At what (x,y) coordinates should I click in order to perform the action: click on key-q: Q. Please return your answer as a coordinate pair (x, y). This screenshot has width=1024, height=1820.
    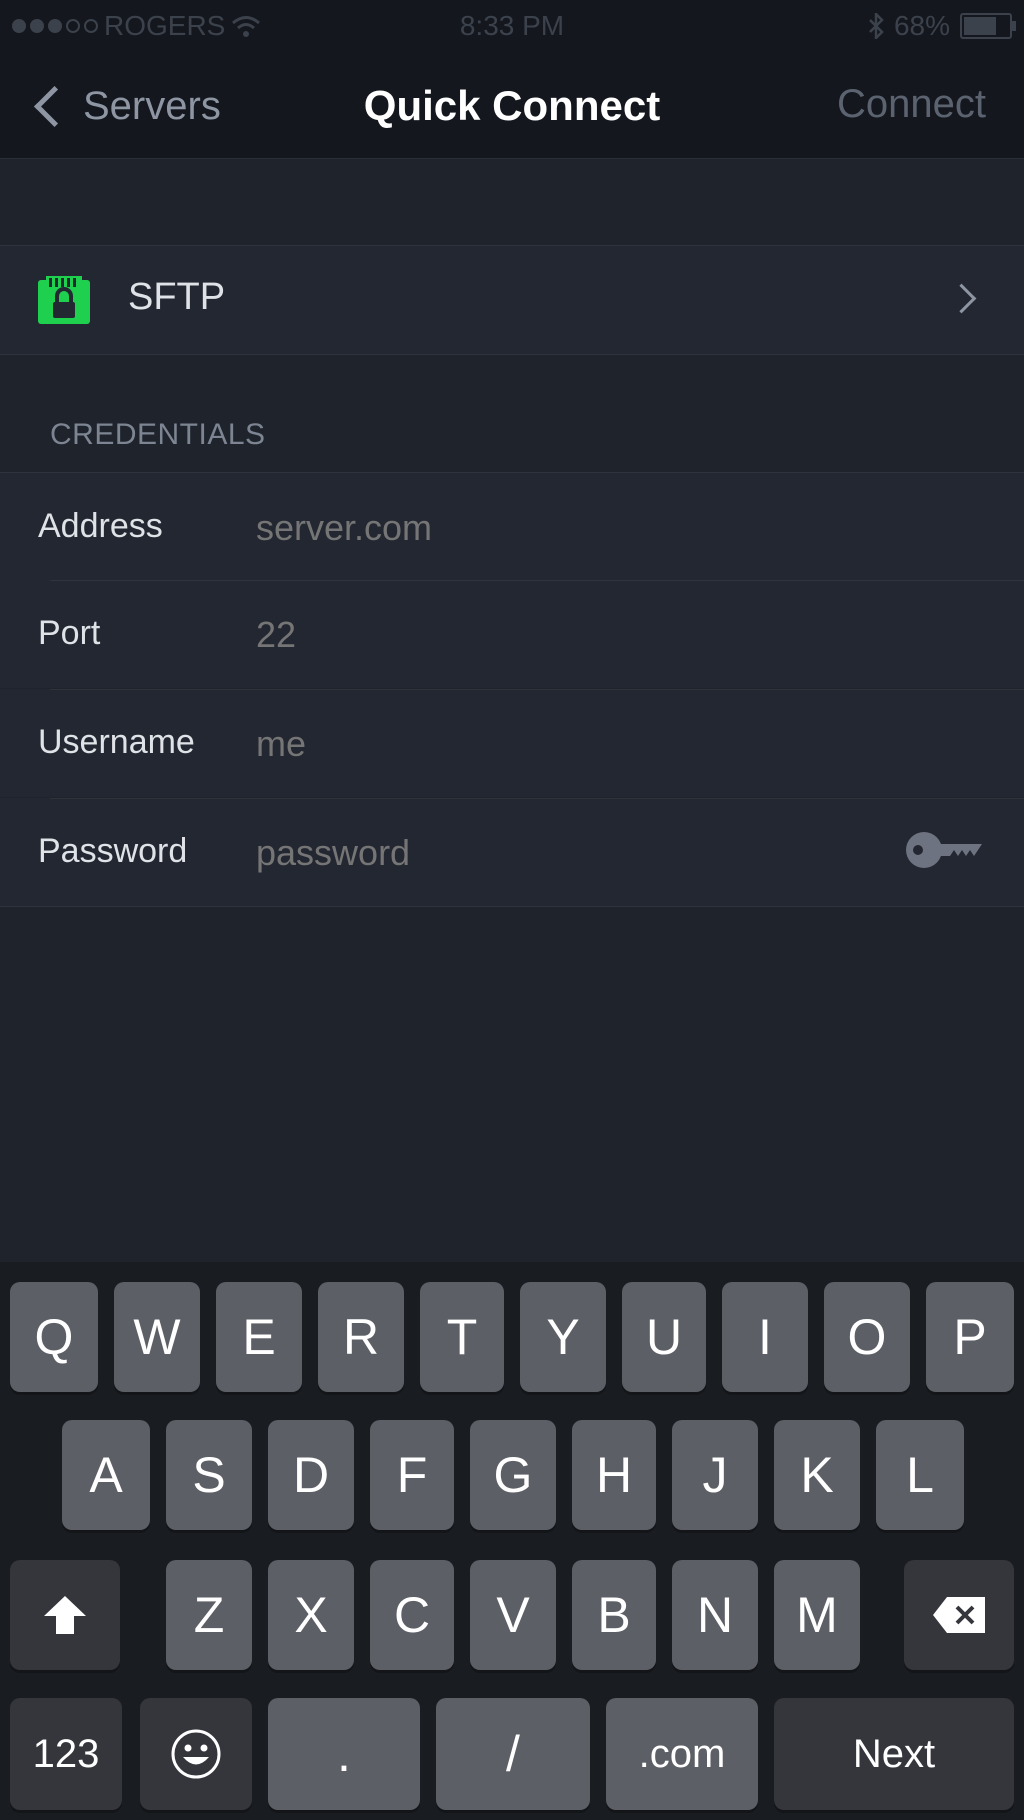
    Looking at the image, I should click on (54, 1337).